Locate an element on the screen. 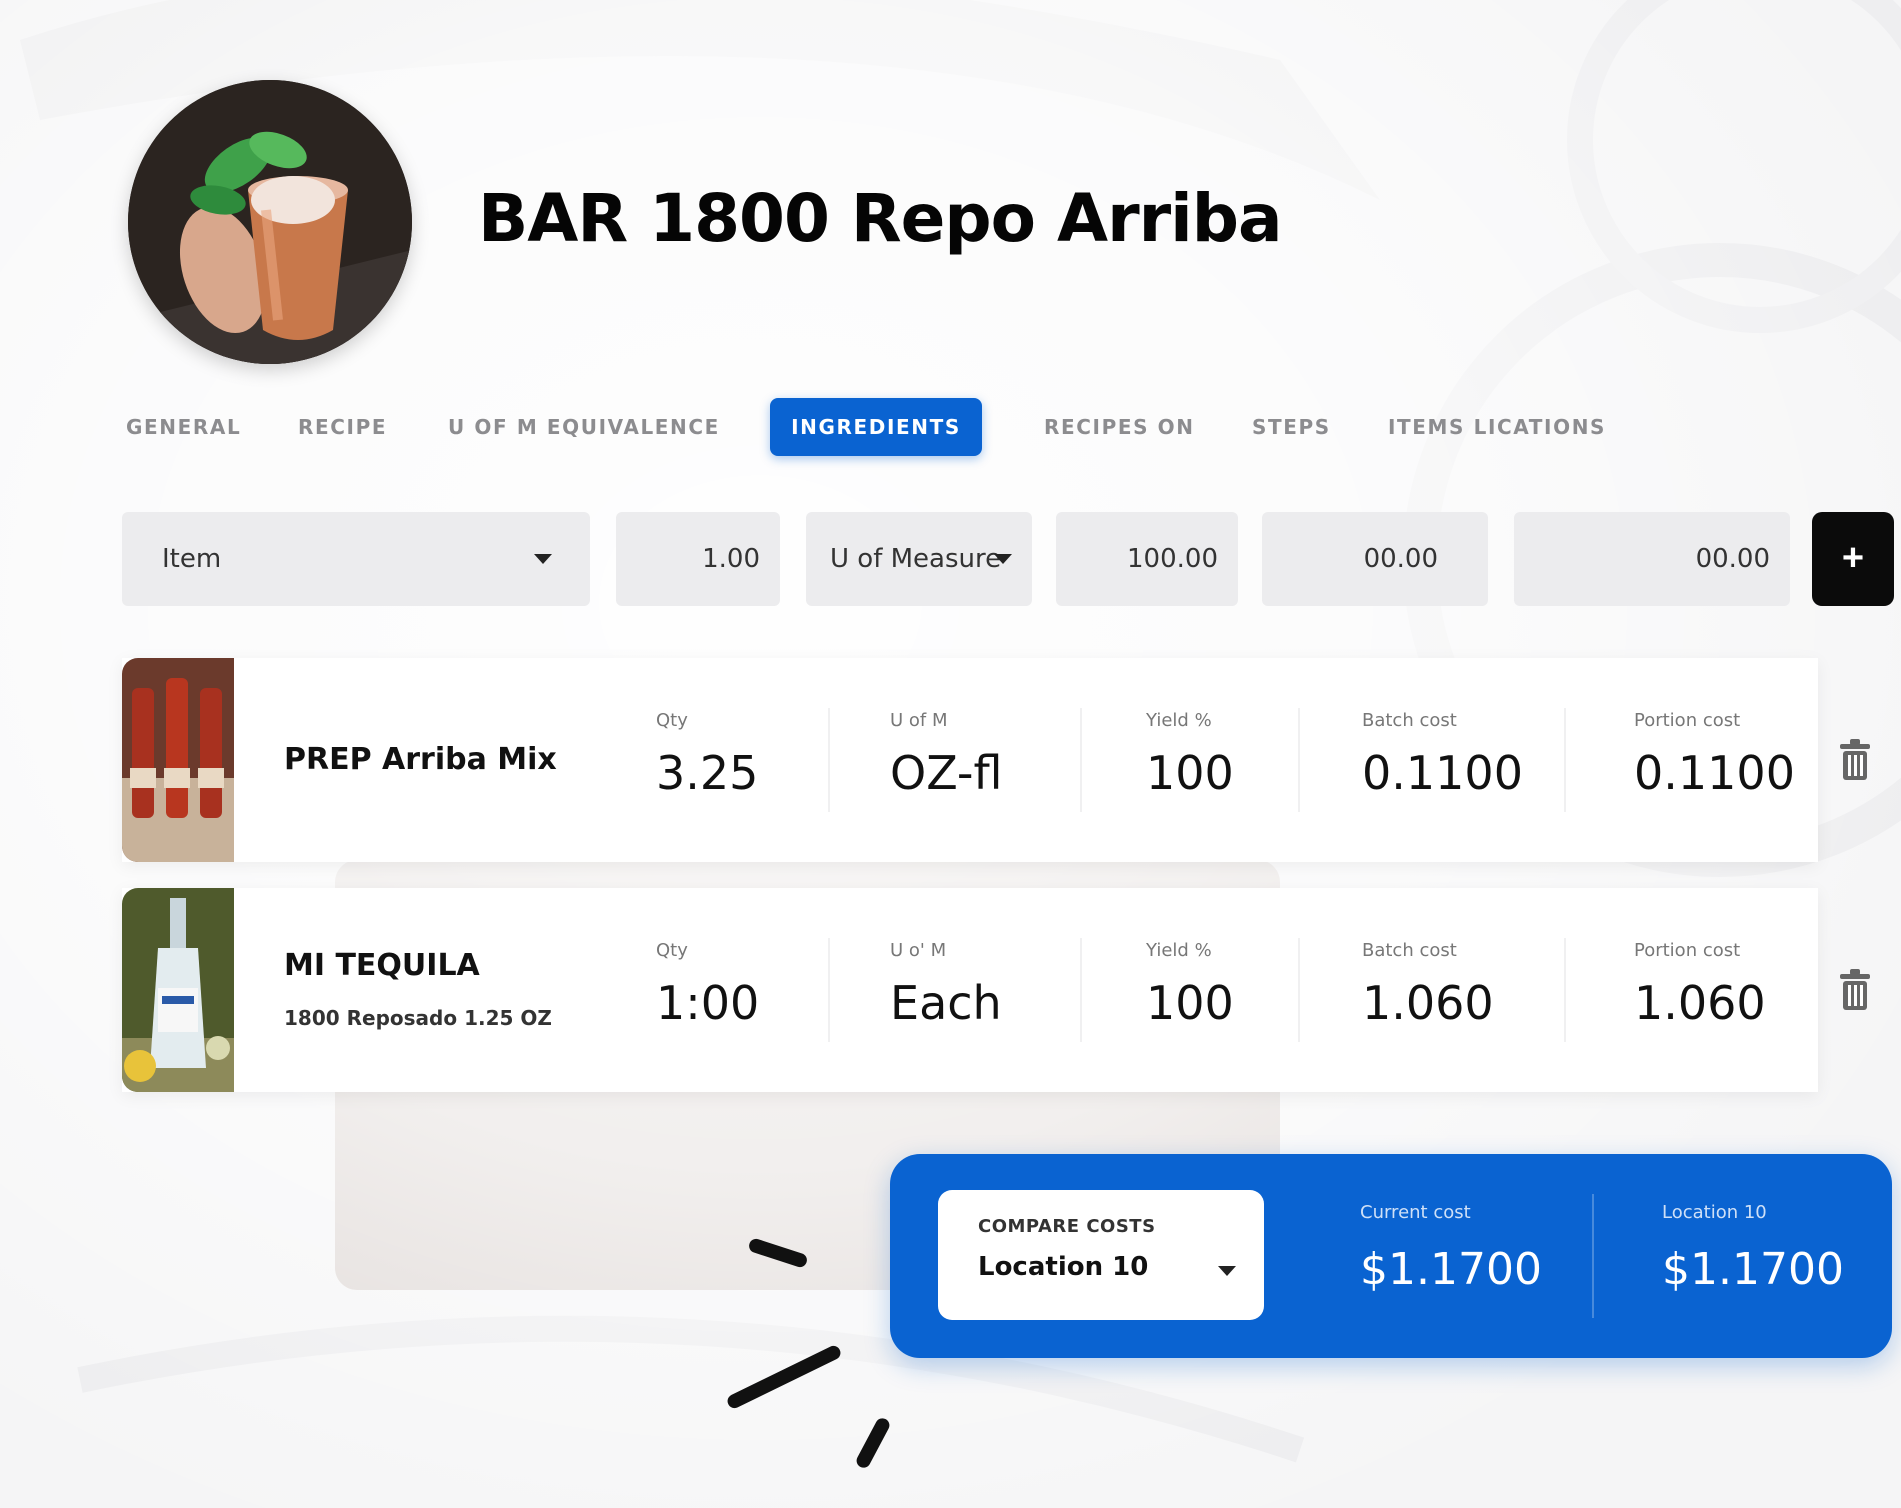 The image size is (1901, 1508). tab-ingredients: INGREDIENTS is located at coordinates (876, 427).